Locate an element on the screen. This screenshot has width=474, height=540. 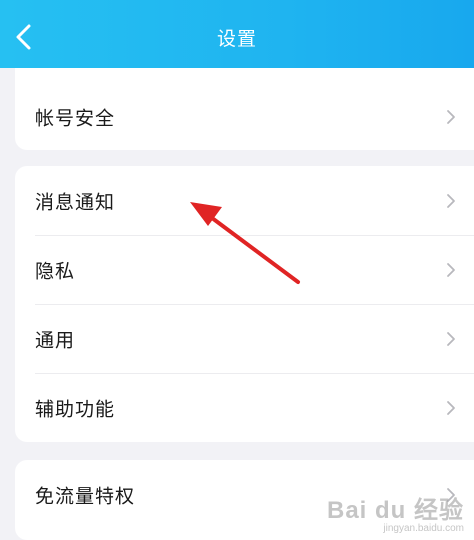
settings-item-account-security: 帐号安全 is located at coordinates (244, 116).